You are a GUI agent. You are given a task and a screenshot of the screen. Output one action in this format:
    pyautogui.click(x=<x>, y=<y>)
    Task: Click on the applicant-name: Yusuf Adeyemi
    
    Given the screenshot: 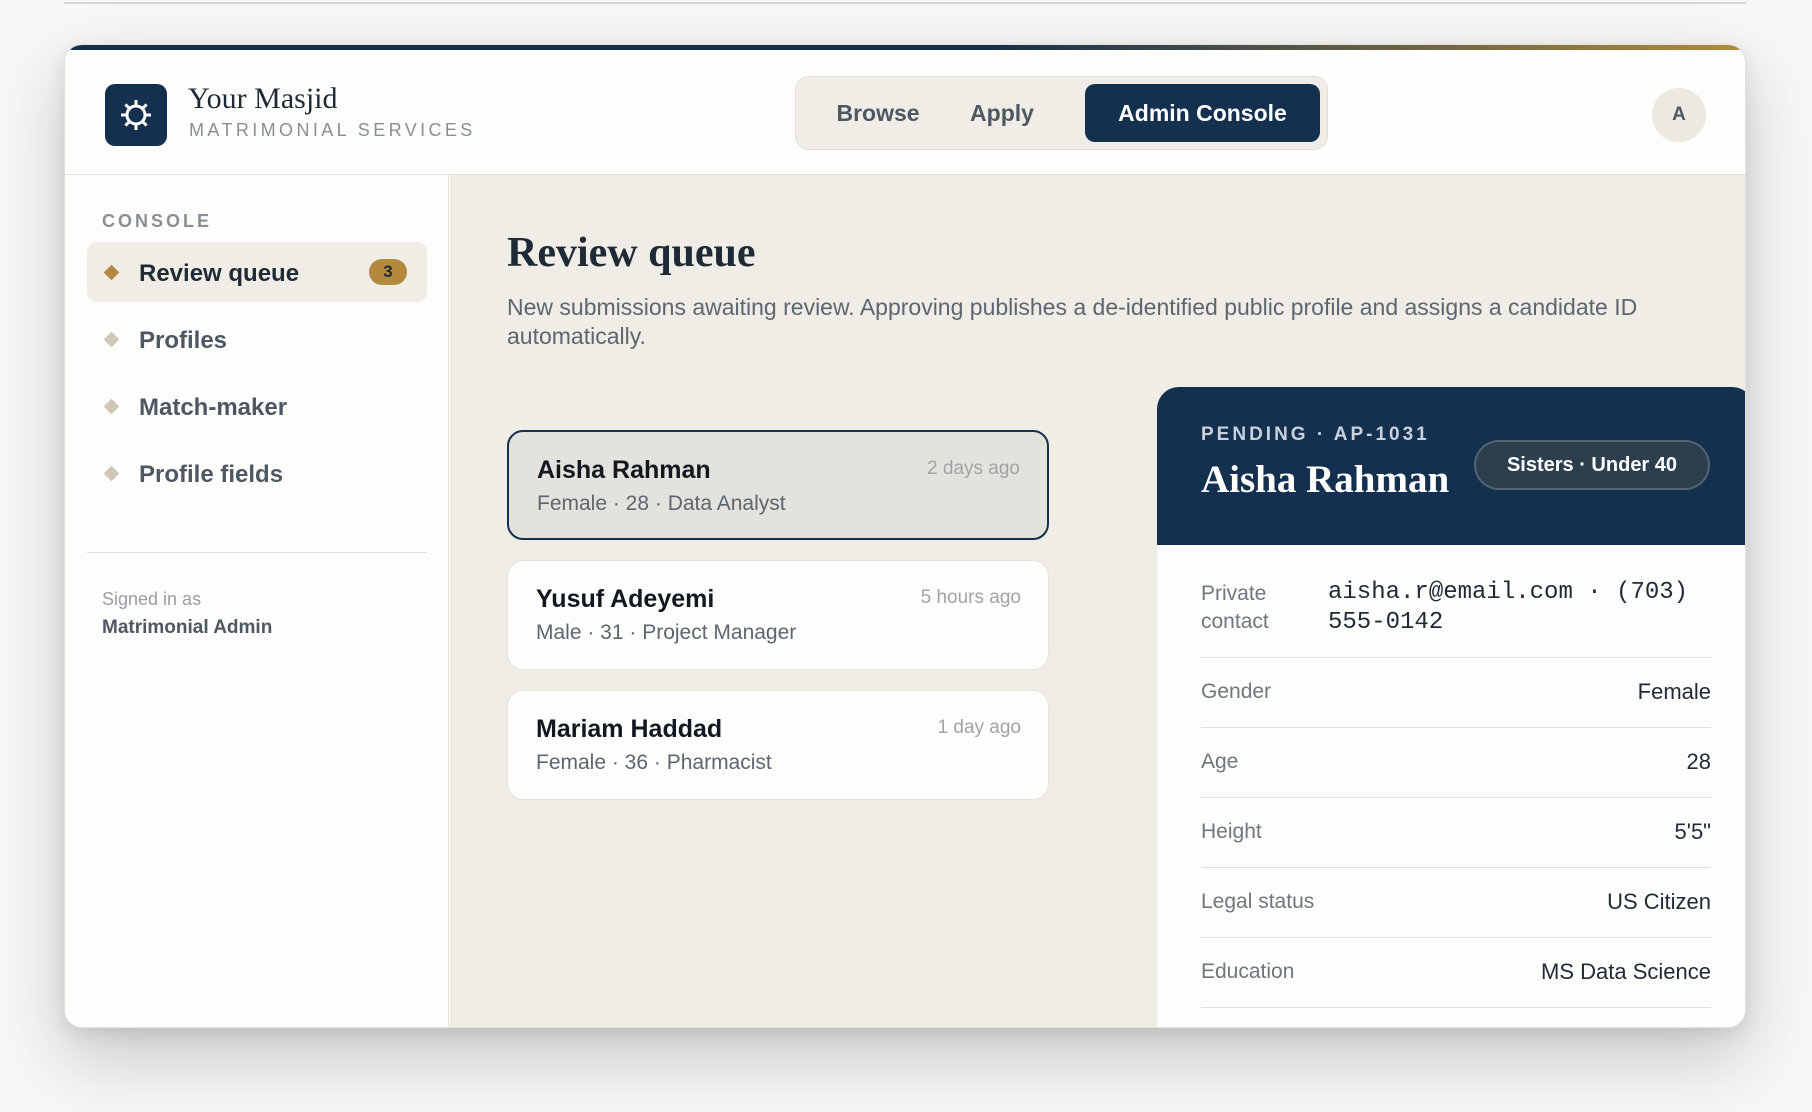 What is the action you would take?
    pyautogui.click(x=625, y=599)
    